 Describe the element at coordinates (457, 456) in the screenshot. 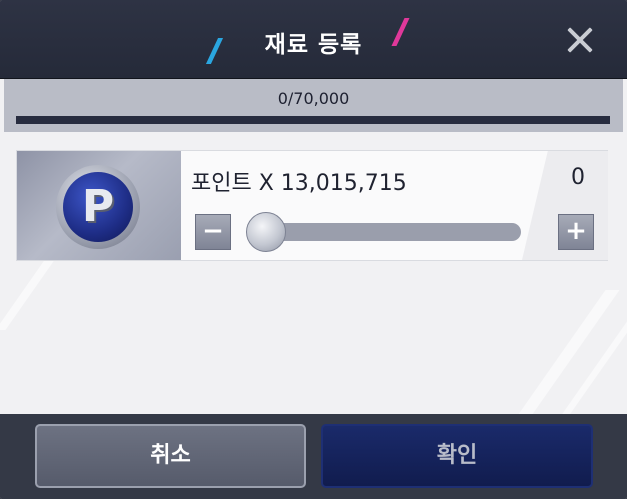

I see `confirm-button: 확인` at that location.